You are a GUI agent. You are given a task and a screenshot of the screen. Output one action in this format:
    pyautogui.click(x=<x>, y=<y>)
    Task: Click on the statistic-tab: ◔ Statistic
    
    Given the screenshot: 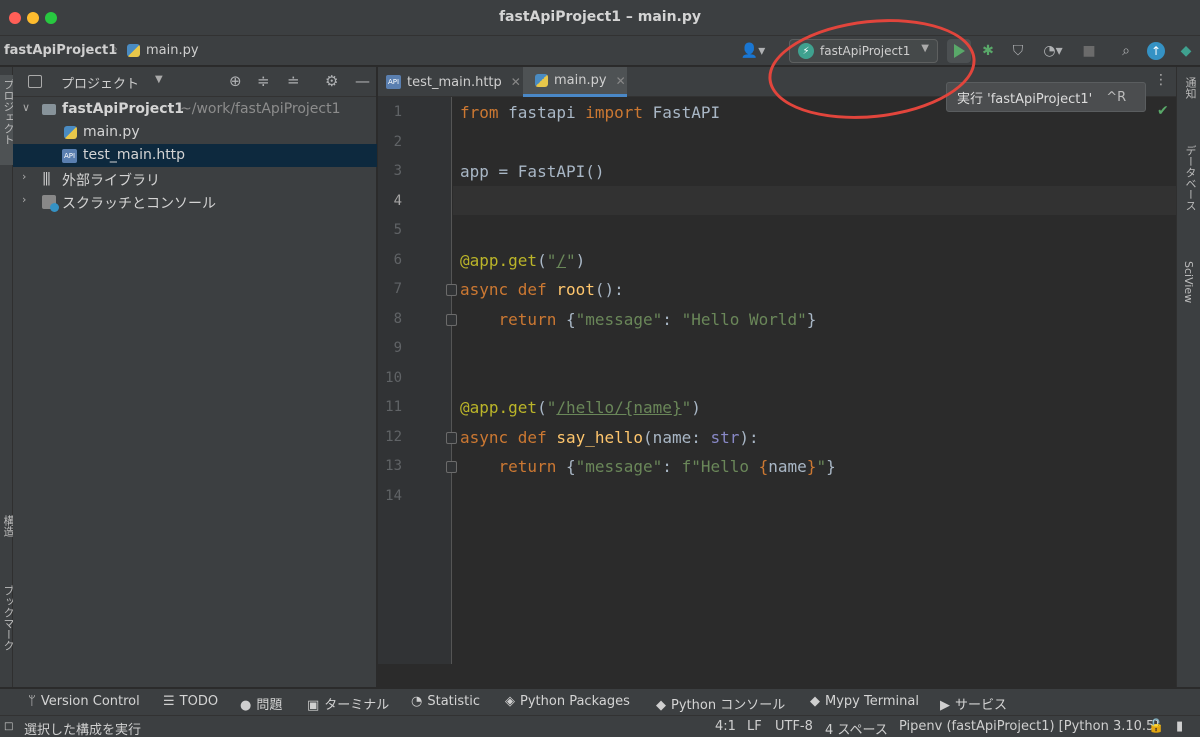 What is the action you would take?
    pyautogui.click(x=445, y=701)
    